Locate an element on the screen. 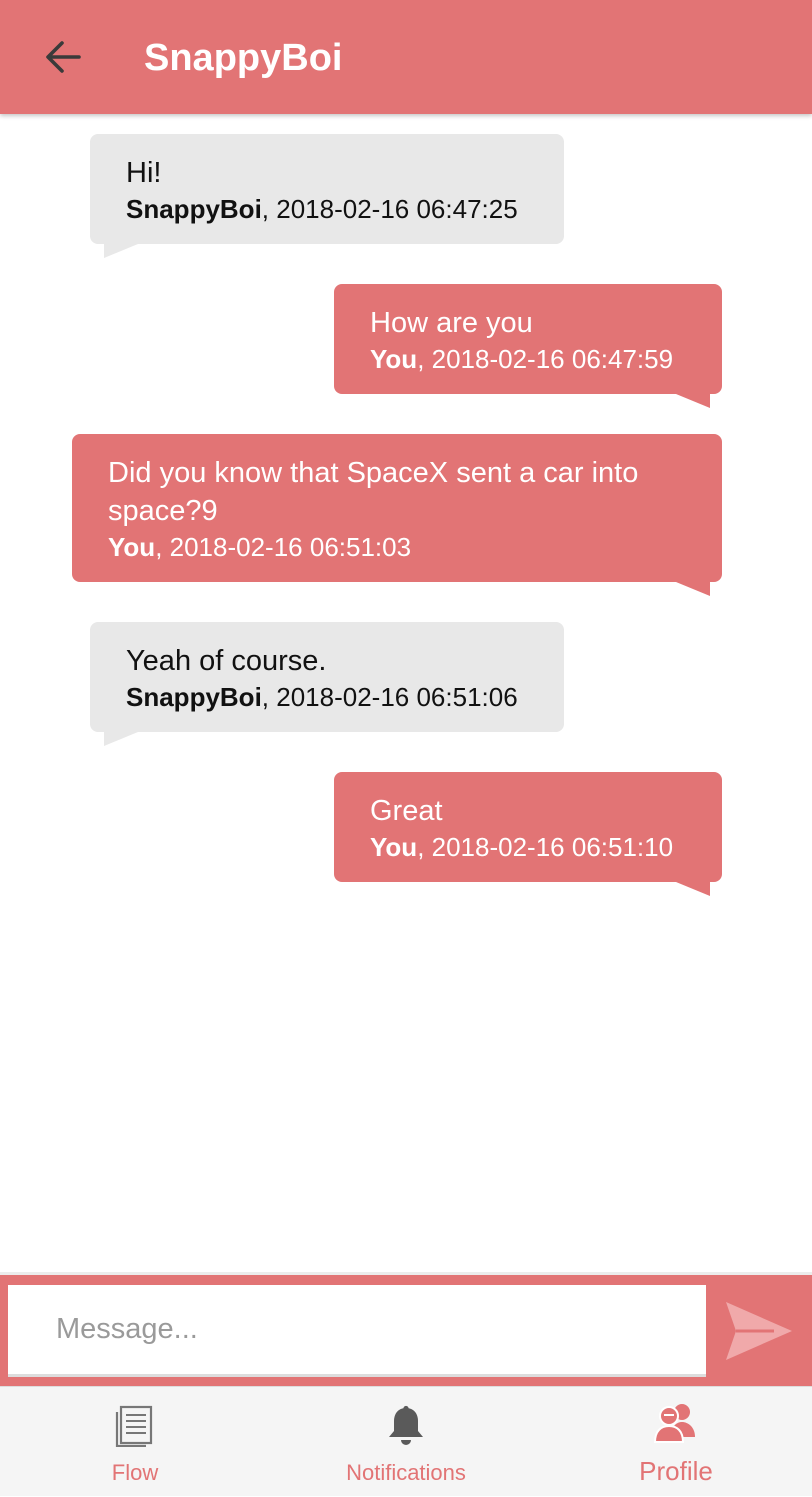 This screenshot has height=1497, width=812. message-meta: You, 2018-02-16 06:51:10 is located at coordinates (528, 847).